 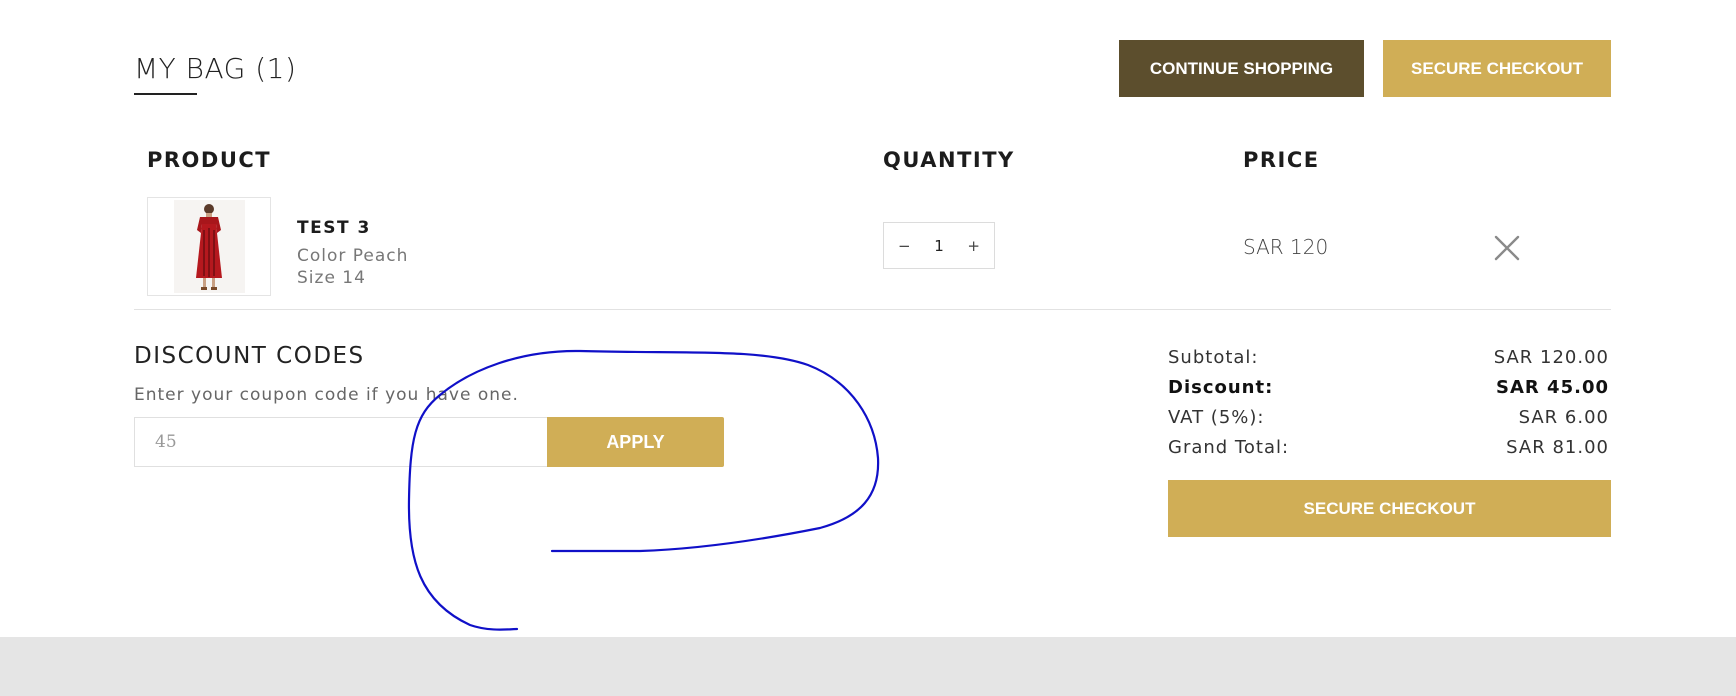 What do you see at coordinates (1221, 387) in the screenshot?
I see `discount-label: Discount:` at bounding box center [1221, 387].